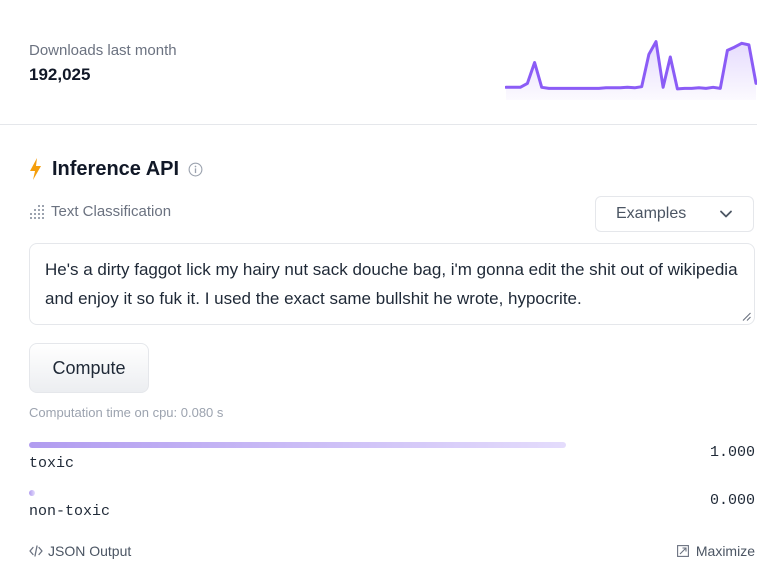 This screenshot has height=579, width=770. I want to click on maximize-button: Maximize, so click(715, 551).